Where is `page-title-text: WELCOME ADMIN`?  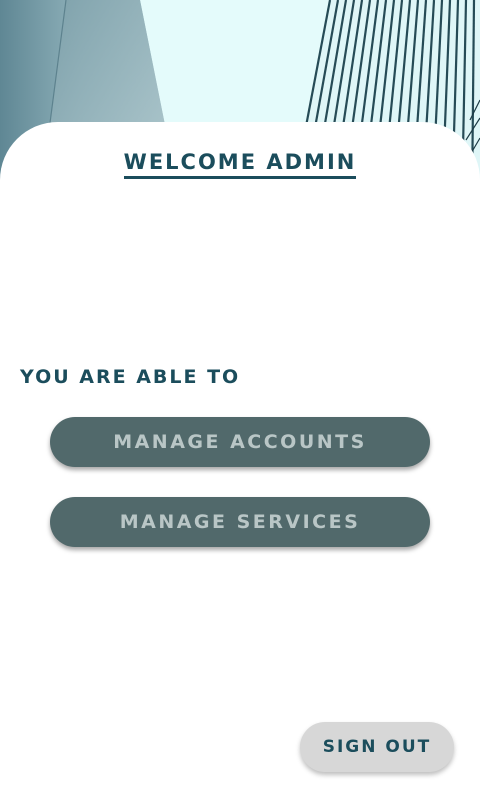 page-title-text: WELCOME ADMIN is located at coordinates (240, 164).